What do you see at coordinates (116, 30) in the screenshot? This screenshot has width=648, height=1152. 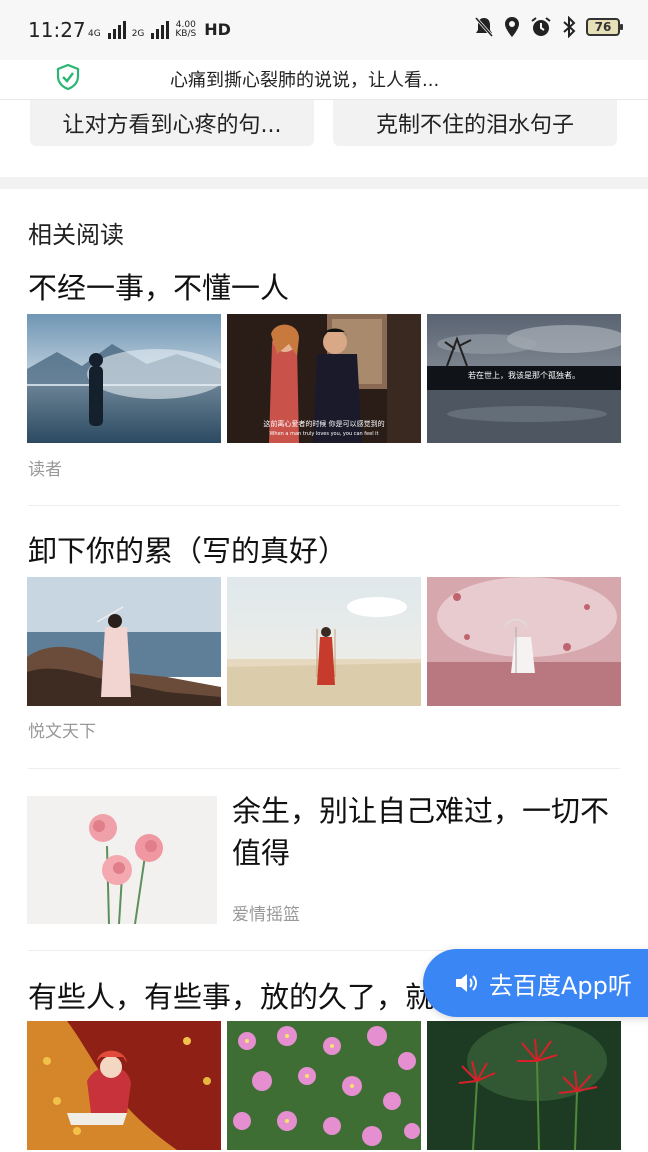 I see `signal-1-icon` at bounding box center [116, 30].